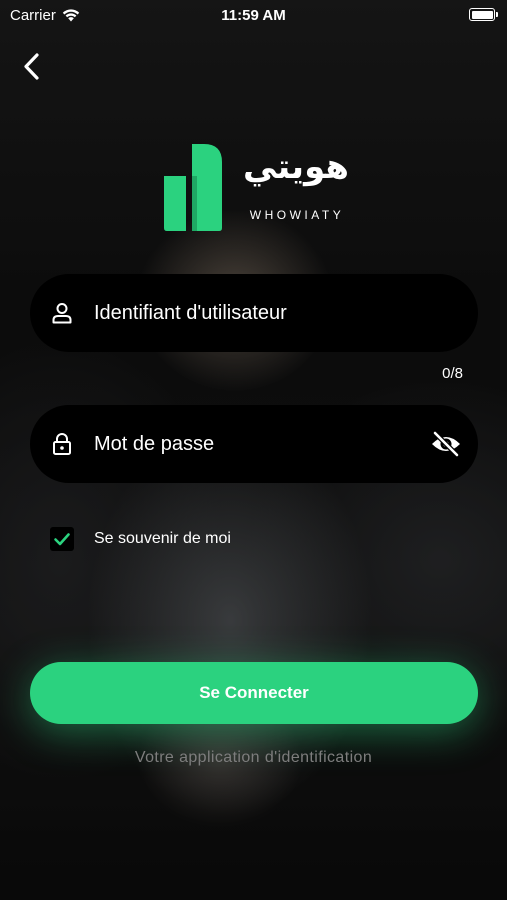  I want to click on lock-icon, so click(62, 444).